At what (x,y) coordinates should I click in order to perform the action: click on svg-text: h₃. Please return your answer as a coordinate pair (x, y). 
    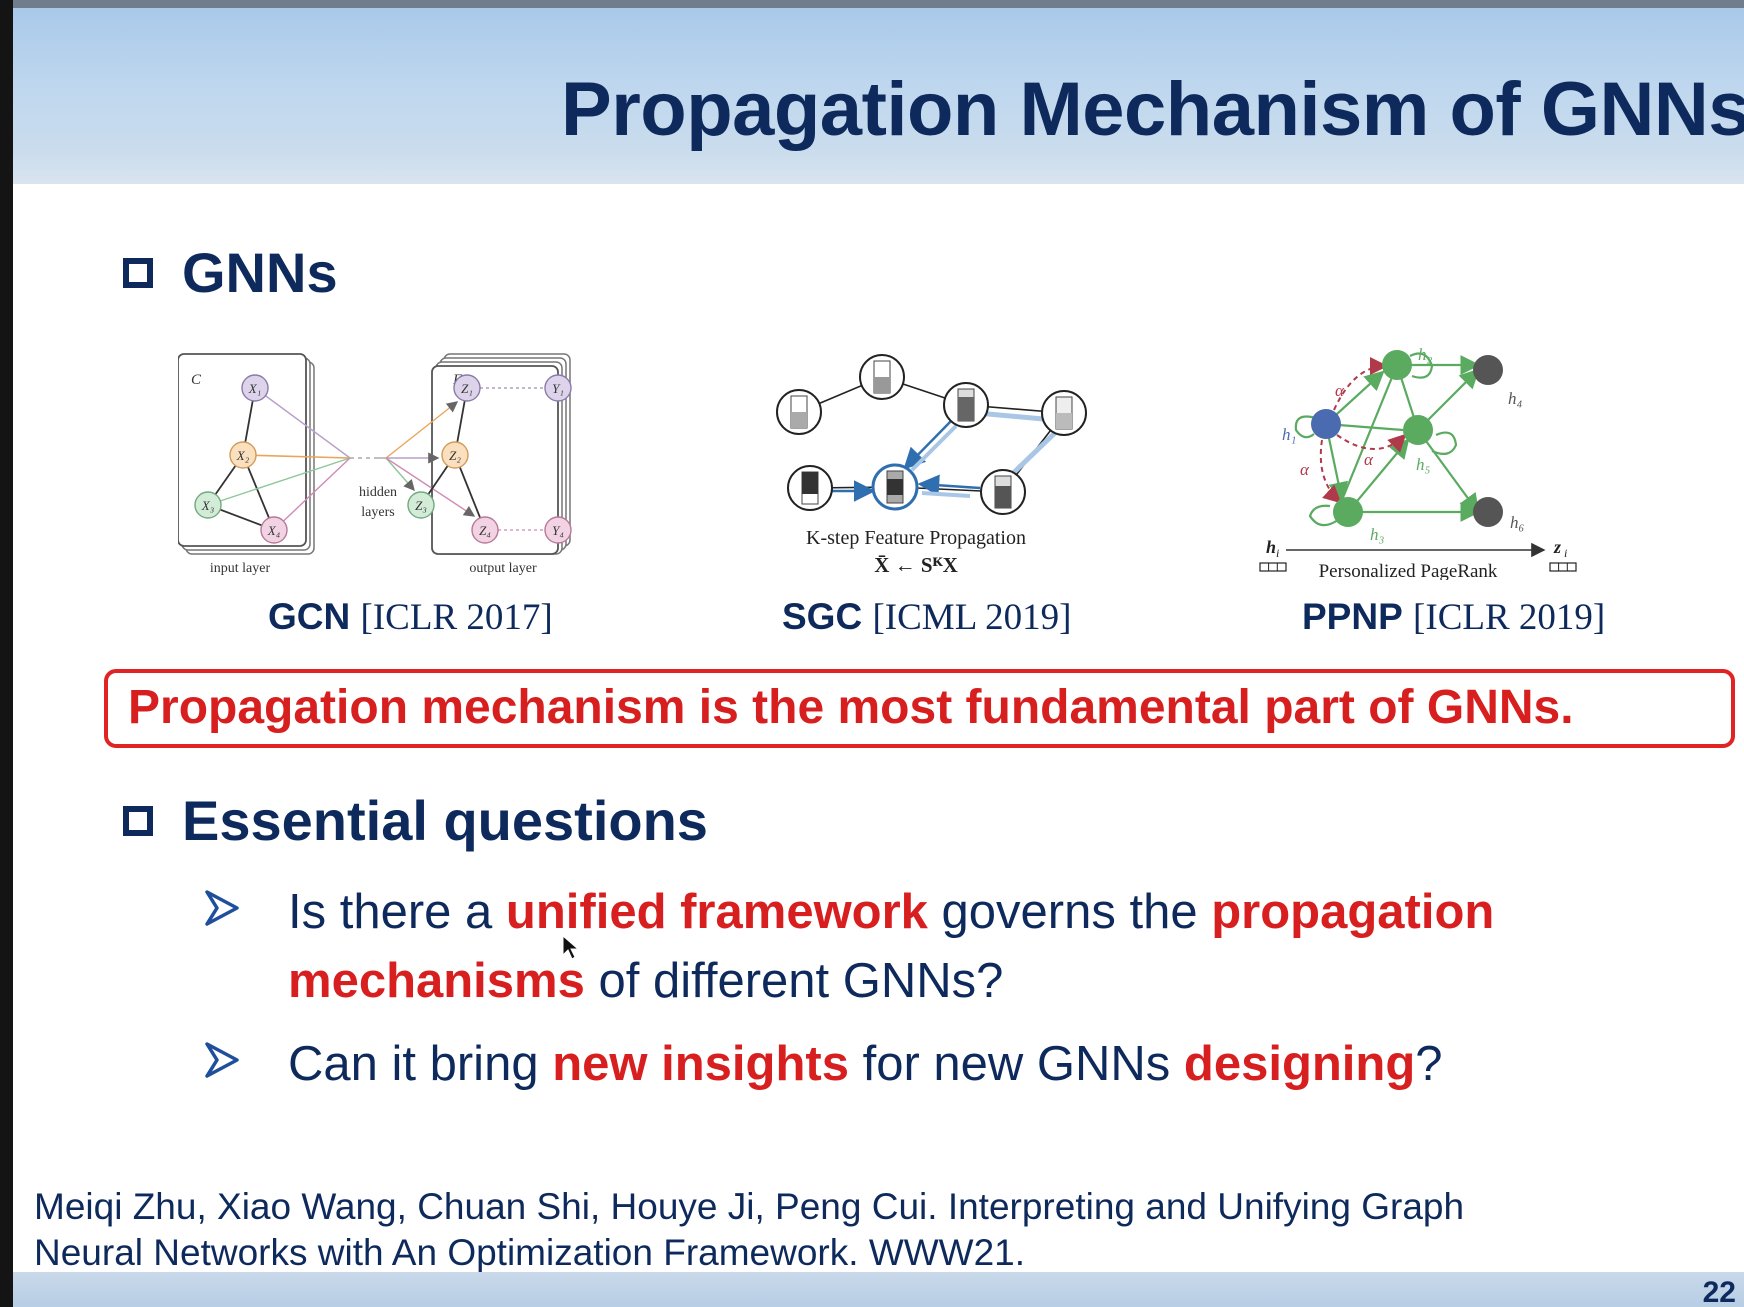
    Looking at the image, I should click on (1377, 534).